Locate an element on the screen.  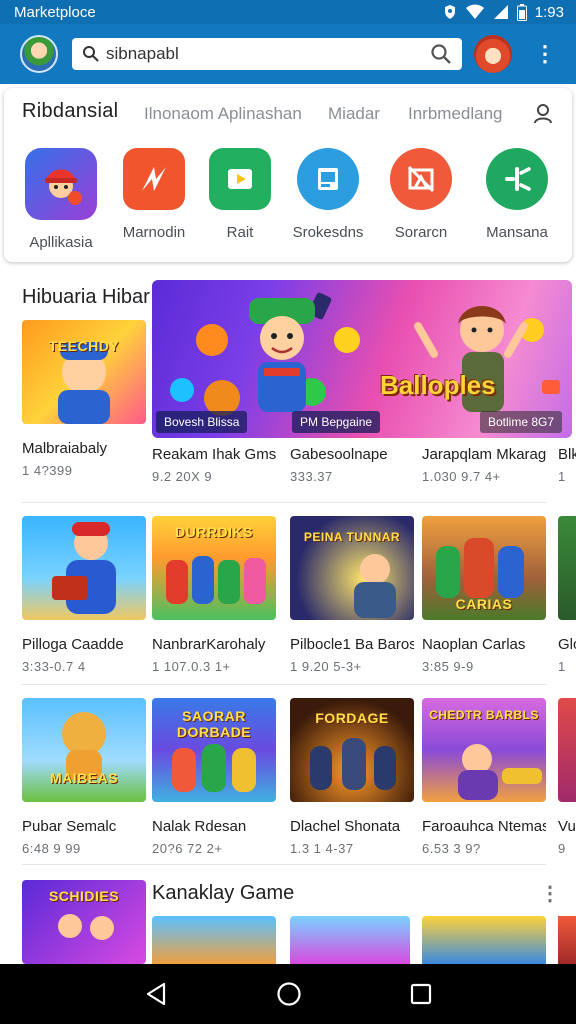
game-title: Naoplan Carlas is located at coordinates (474, 644).